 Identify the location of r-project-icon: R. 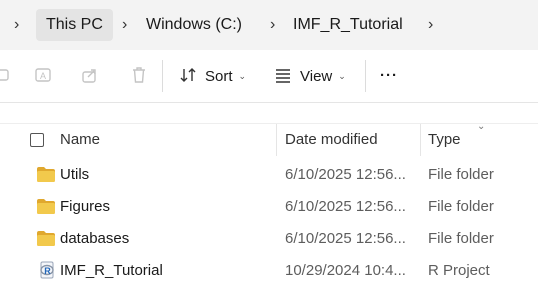
(47, 270).